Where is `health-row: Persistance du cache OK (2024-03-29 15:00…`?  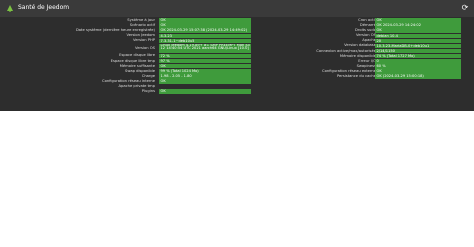 health-row: Persistance du cache OK (2024-03-29 15:00… is located at coordinates (355, 76).